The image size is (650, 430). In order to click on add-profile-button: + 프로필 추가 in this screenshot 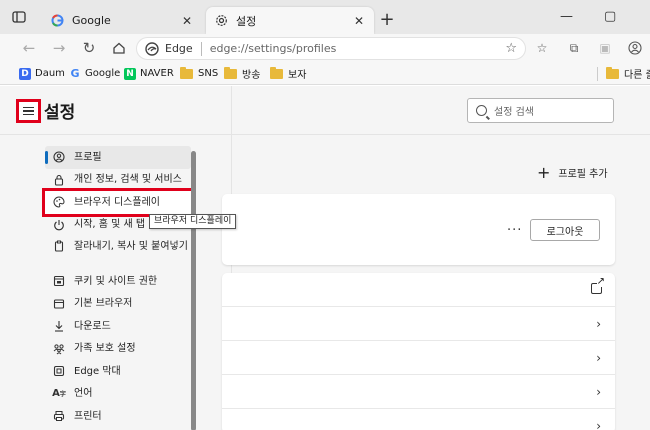, I will do `click(572, 172)`.